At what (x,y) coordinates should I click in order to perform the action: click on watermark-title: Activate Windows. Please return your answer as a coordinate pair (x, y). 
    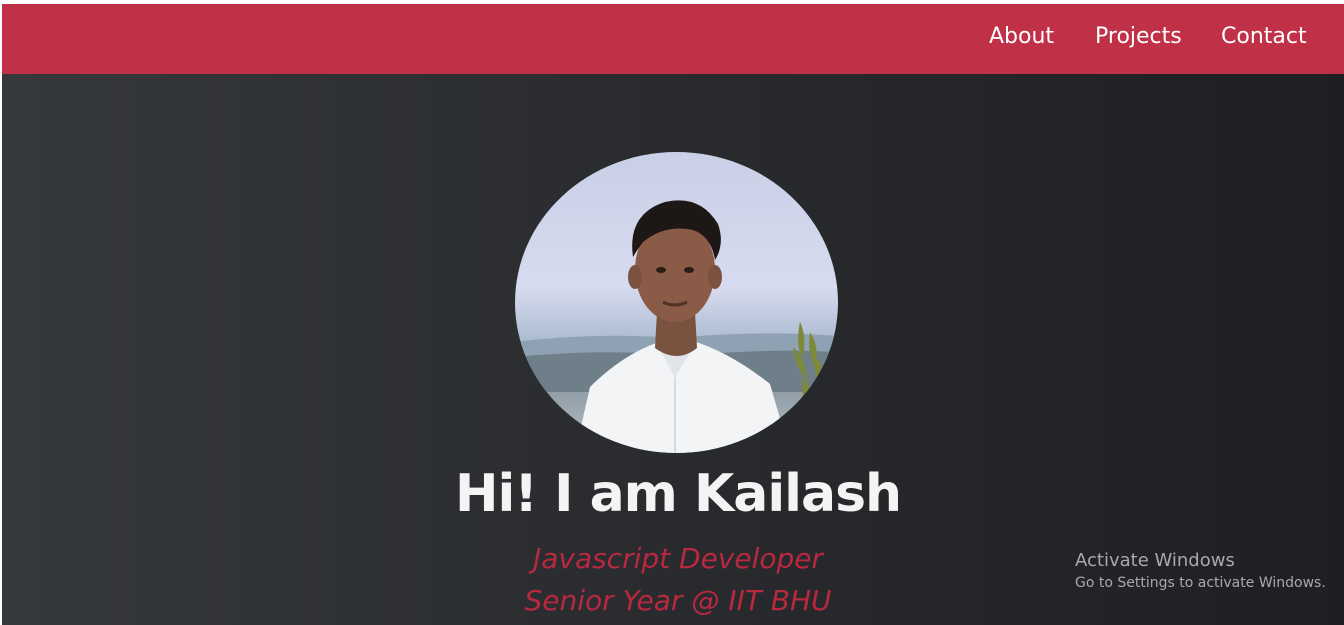
    Looking at the image, I should click on (1155, 560).